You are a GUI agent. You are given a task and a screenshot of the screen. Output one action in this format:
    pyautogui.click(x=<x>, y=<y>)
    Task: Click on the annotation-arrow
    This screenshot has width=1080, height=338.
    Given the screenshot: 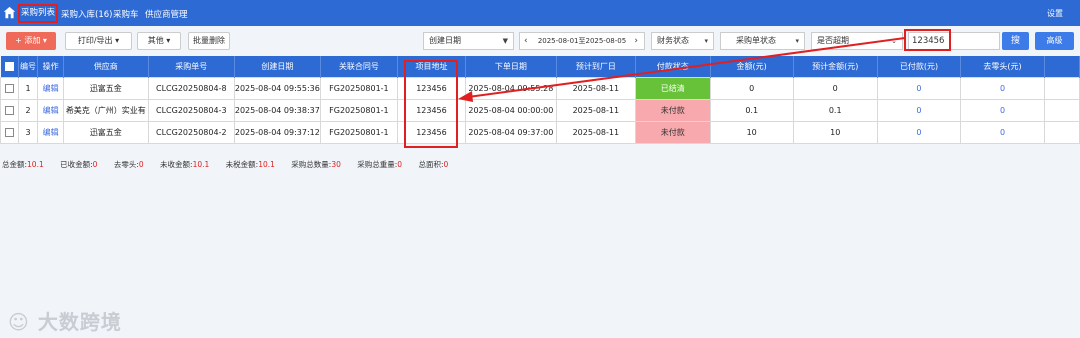 What is the action you would take?
    pyautogui.click(x=682, y=69)
    